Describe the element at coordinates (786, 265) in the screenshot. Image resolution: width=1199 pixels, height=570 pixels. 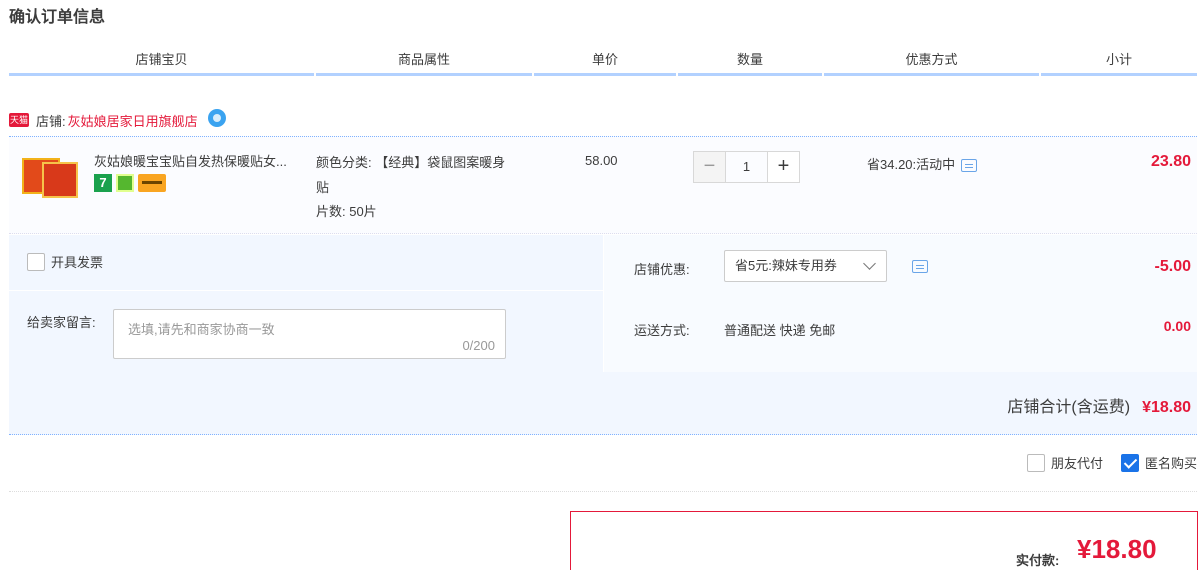
I see `store-coupon-value: 省5元:辣妹专用券` at that location.